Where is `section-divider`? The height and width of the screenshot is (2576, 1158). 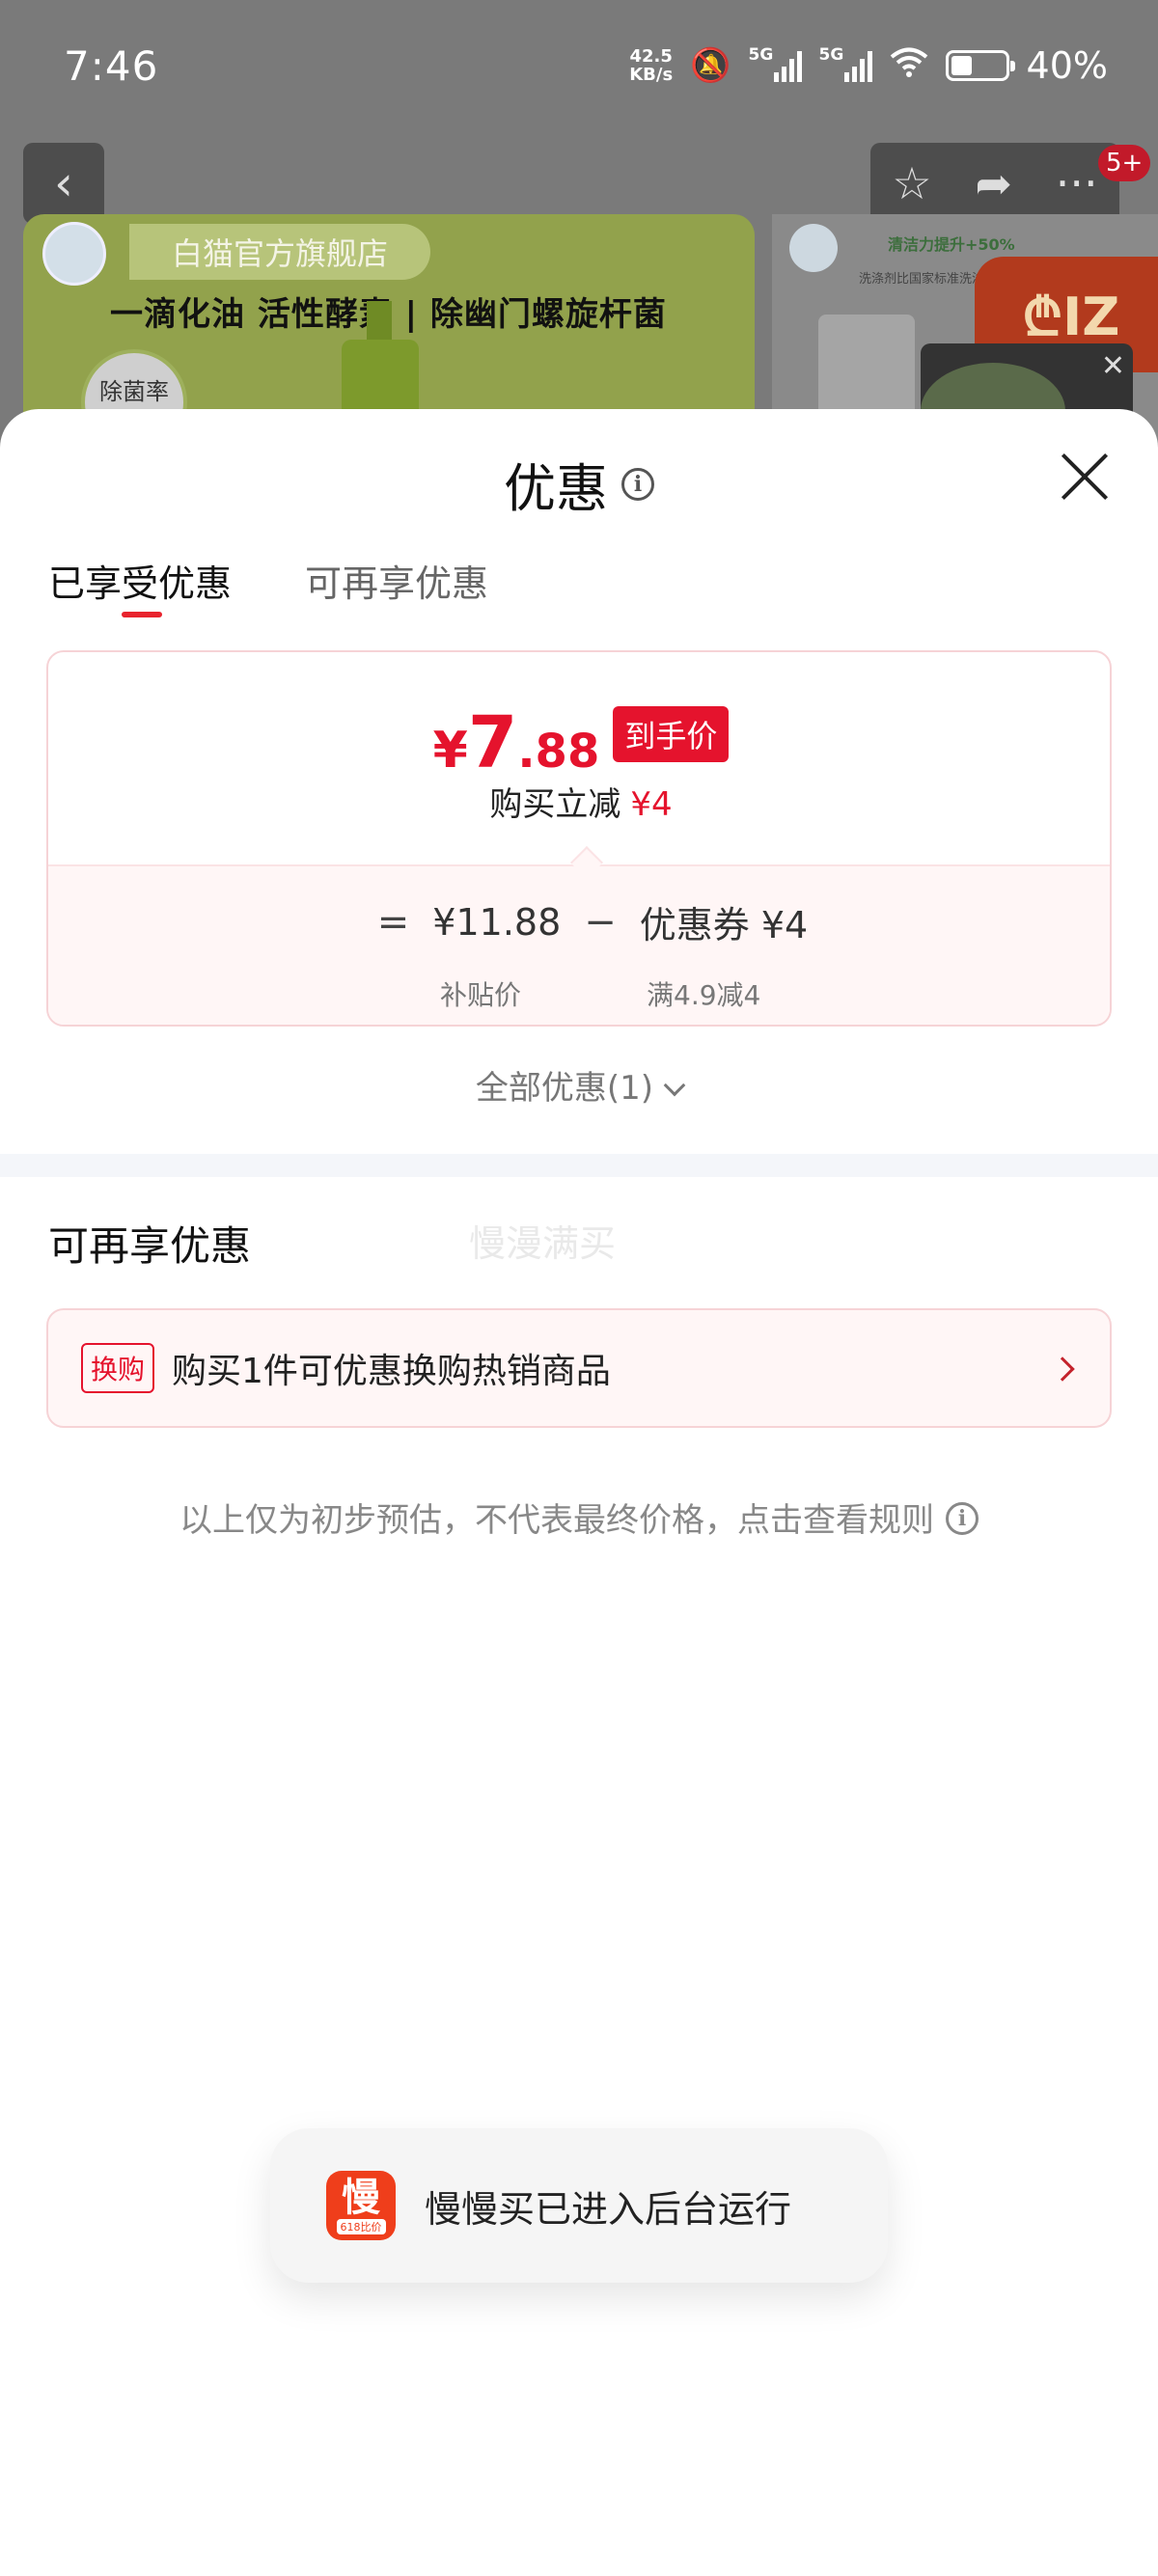
section-divider is located at coordinates (579, 1166).